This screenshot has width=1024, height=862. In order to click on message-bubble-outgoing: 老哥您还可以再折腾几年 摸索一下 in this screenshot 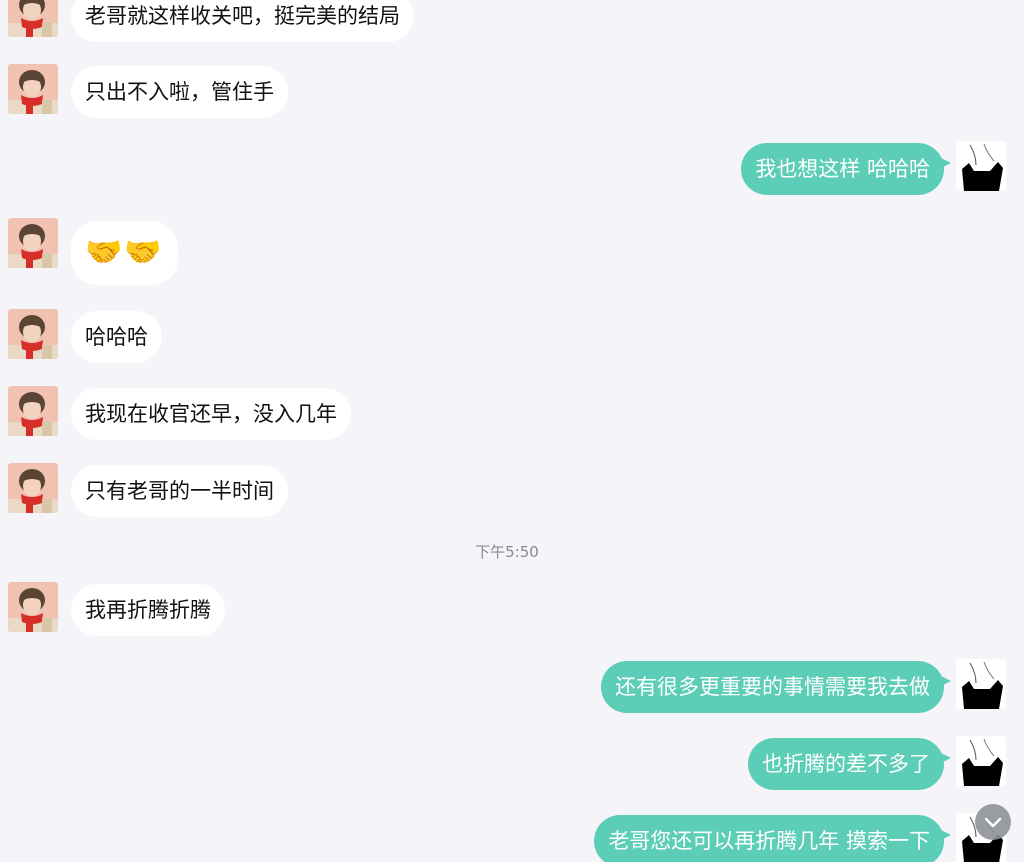, I will do `click(772, 838)`.